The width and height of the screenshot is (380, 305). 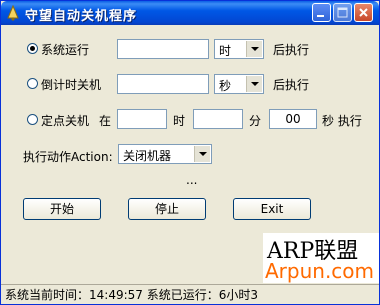 I want to click on stop-button: 停止, so click(x=167, y=209).